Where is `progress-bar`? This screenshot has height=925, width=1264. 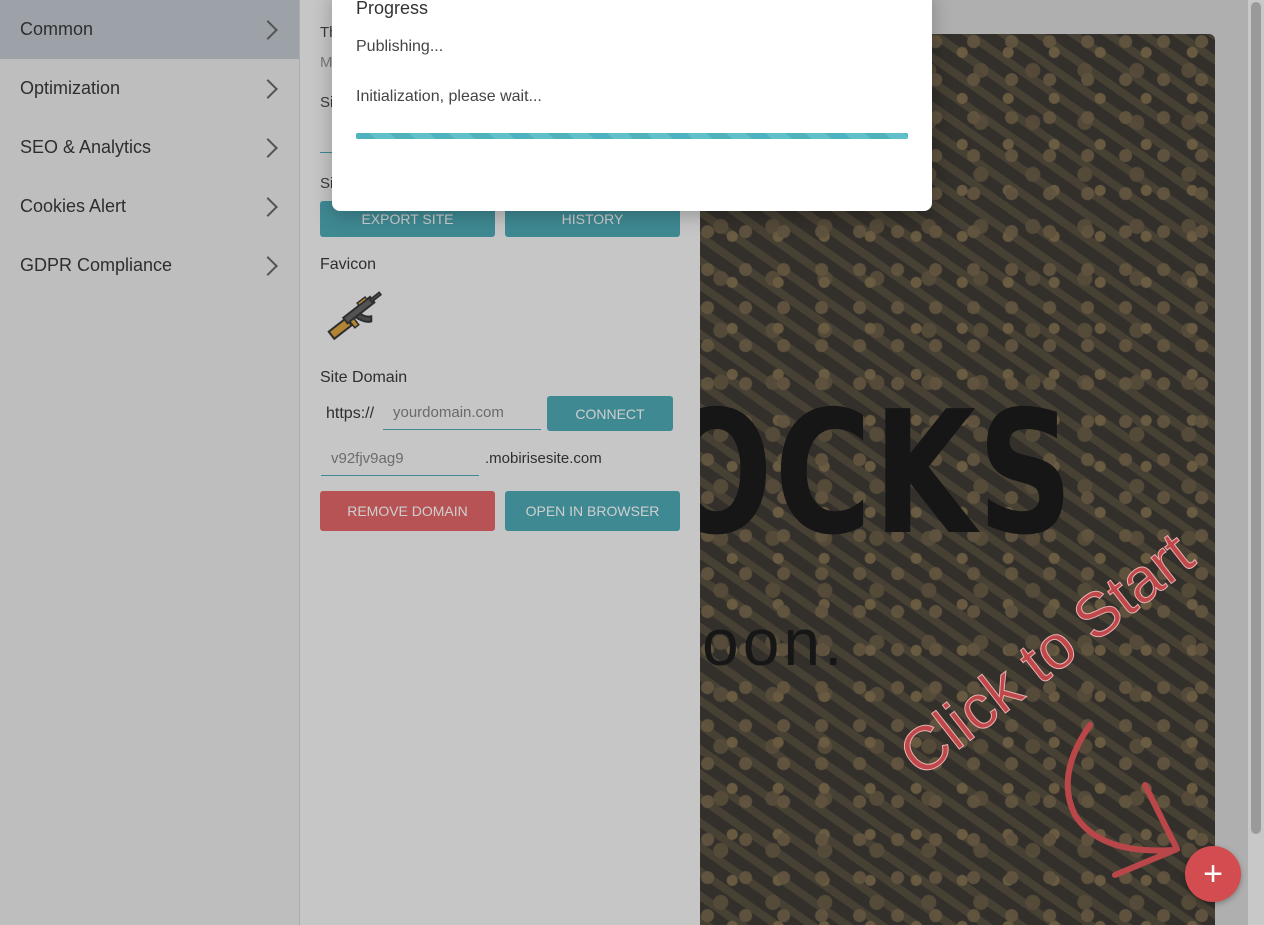 progress-bar is located at coordinates (632, 136).